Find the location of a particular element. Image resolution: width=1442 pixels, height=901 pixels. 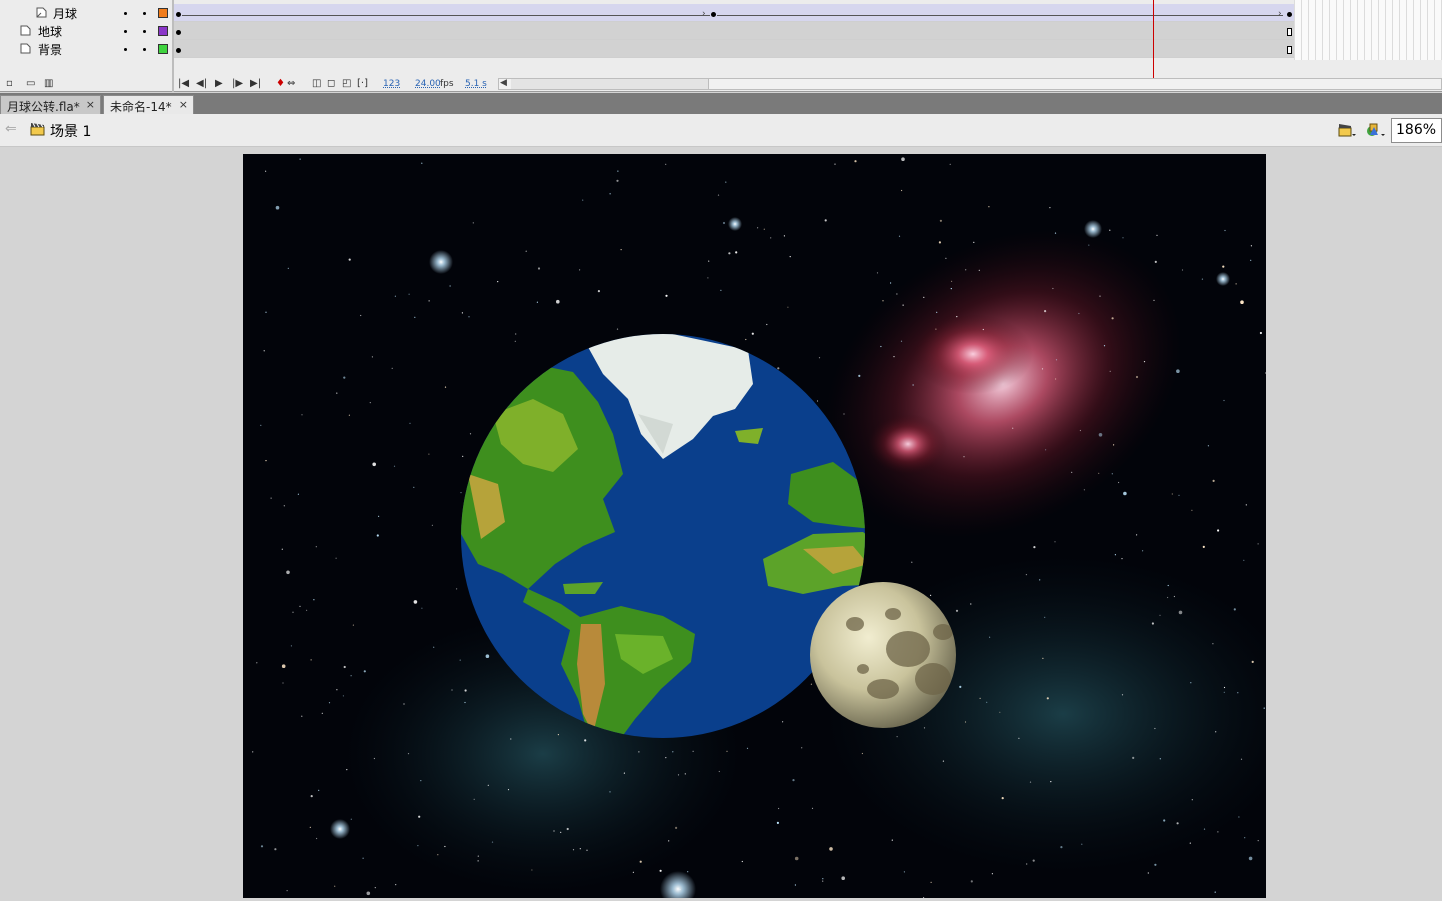

play-icon: ▶ is located at coordinates (219, 84).